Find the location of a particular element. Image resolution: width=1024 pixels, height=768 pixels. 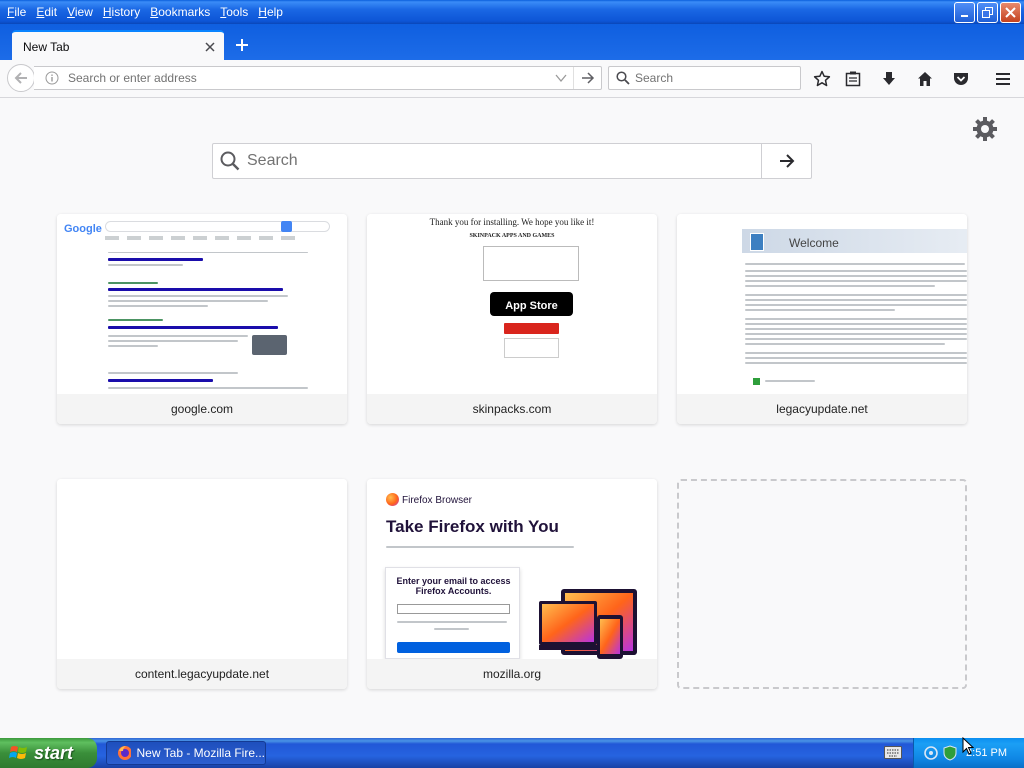

menu-file: File is located at coordinates (16, 12).